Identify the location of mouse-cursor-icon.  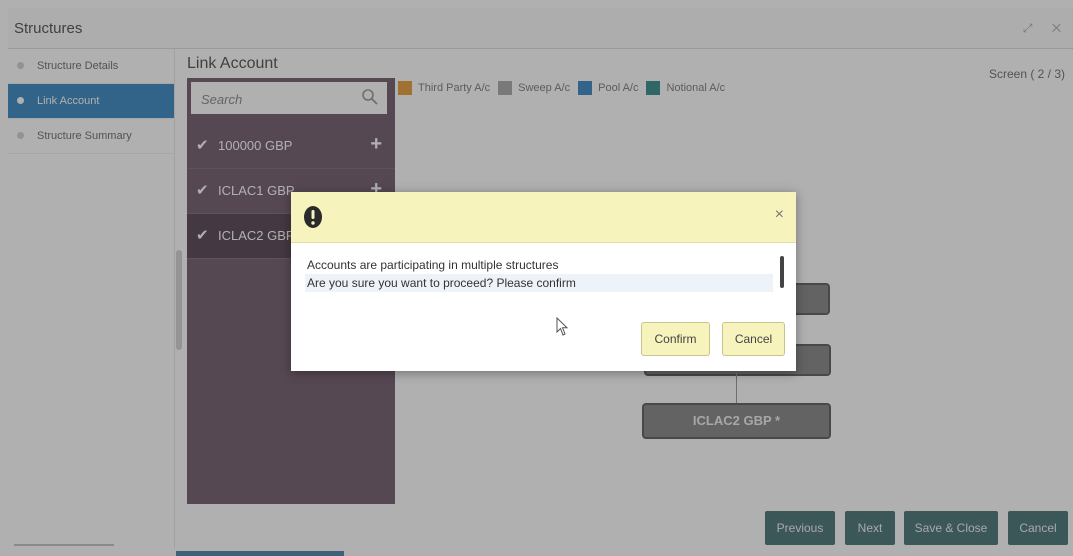
(562, 326).